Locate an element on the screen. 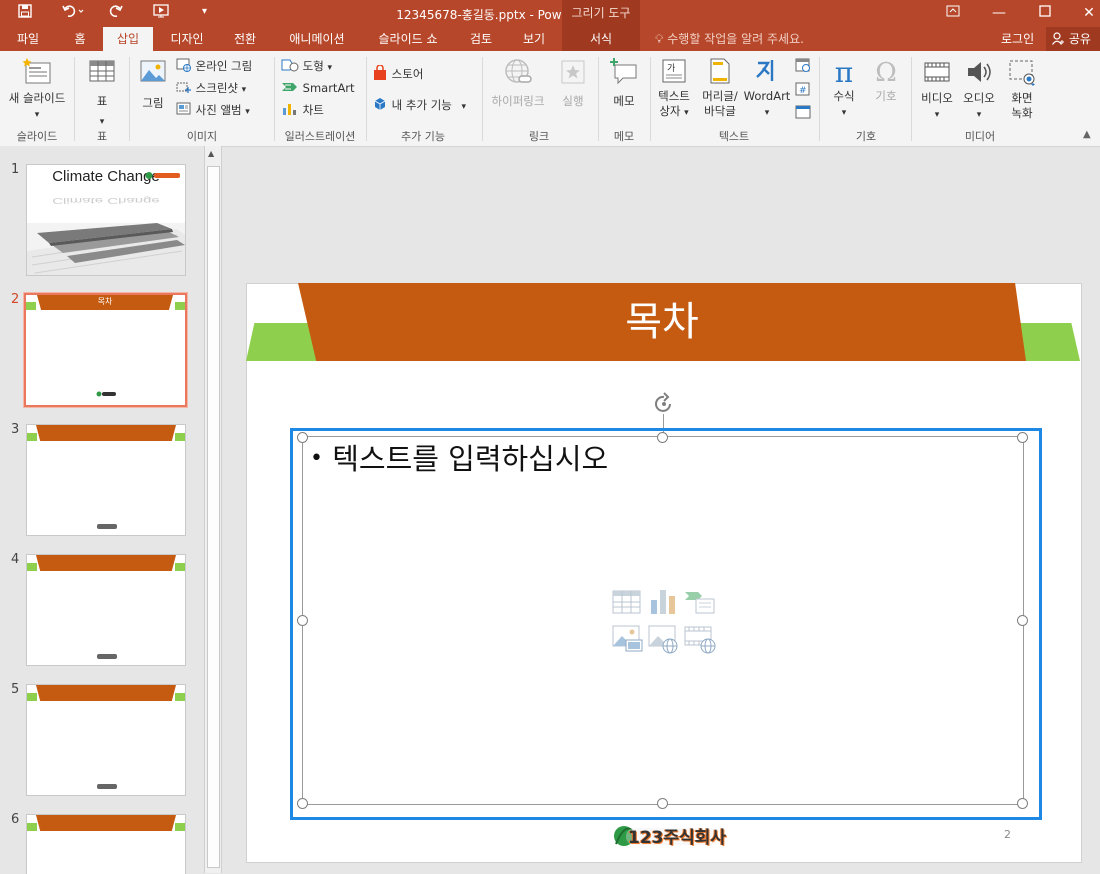 Image resolution: width=1100 pixels, height=874 pixels. smartart-button: SmartArt is located at coordinates (318, 88).